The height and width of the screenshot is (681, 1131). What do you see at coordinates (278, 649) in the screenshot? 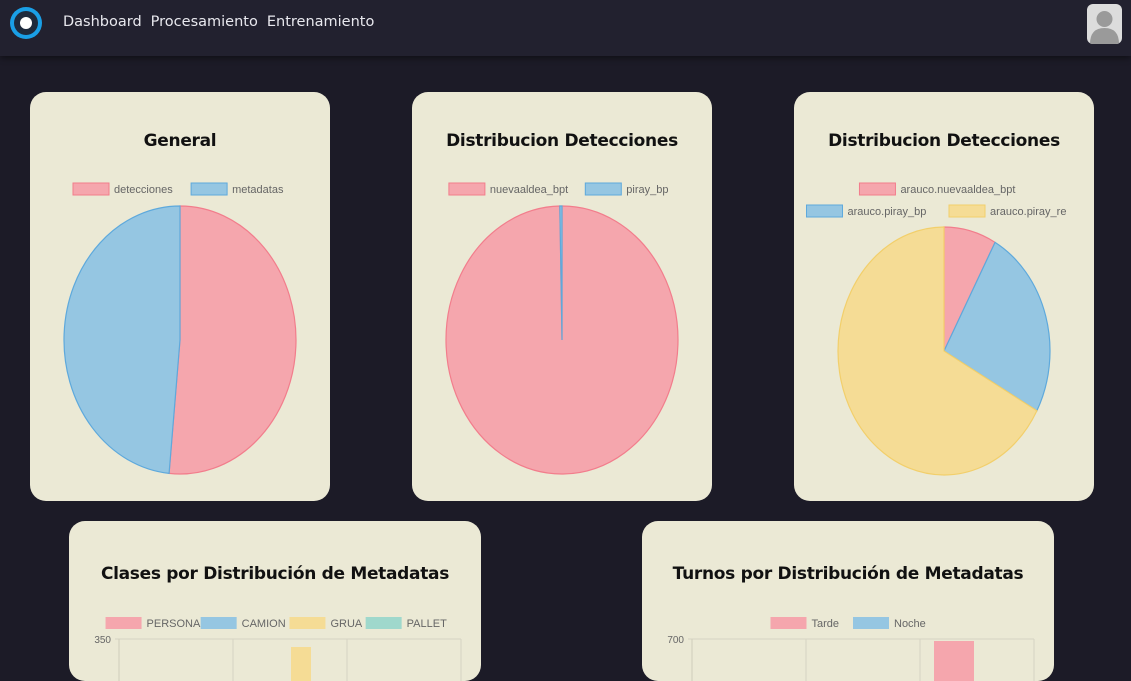
I see `clases-bar-chart: PERSONA CAMION GRUA PALLET 350` at bounding box center [278, 649].